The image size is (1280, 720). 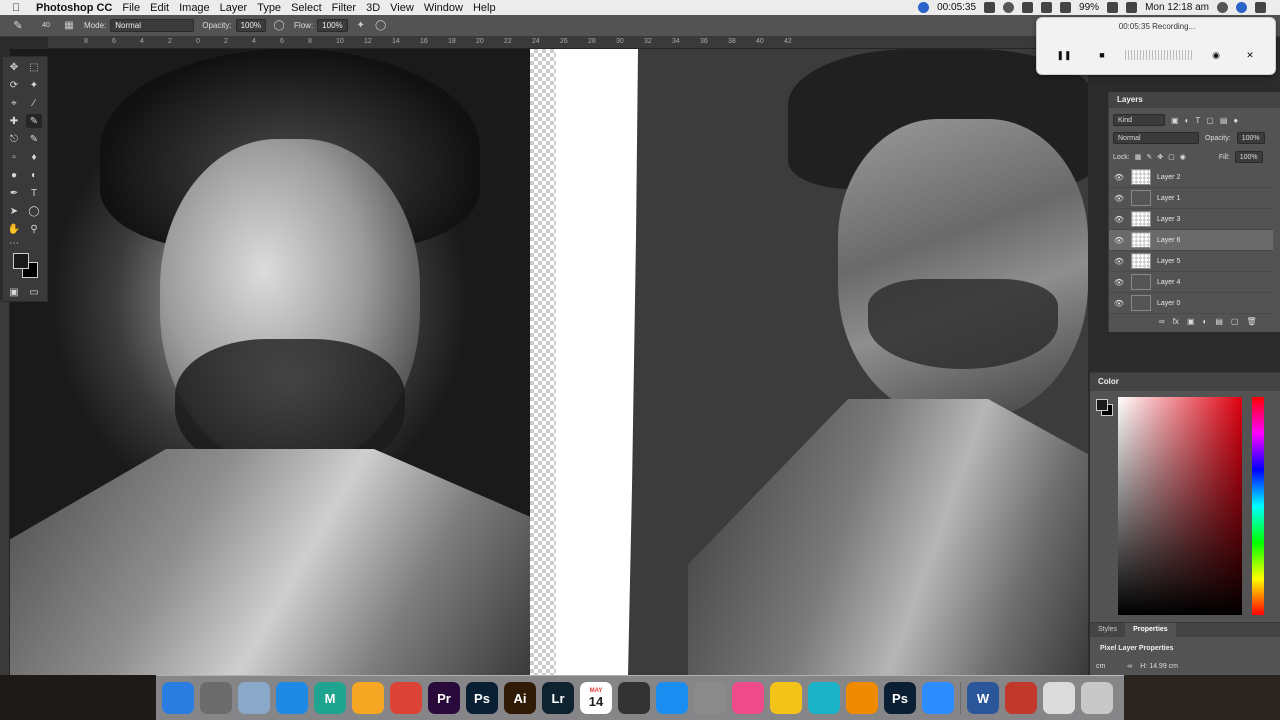 I want to click on photoshop-2-icon: Ps, so click(x=900, y=698).